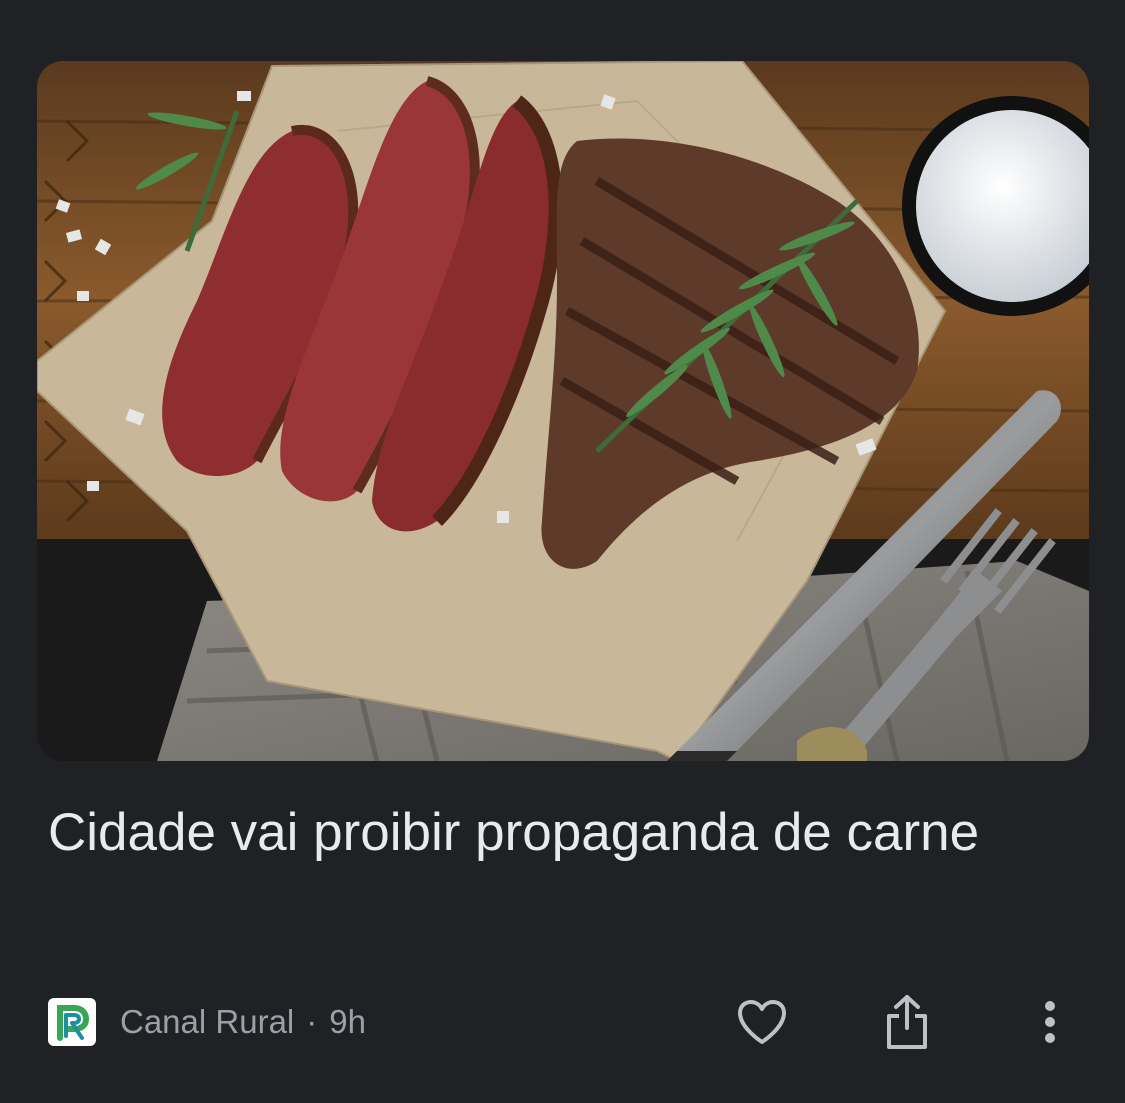 Image resolution: width=1125 pixels, height=1103 pixels. I want to click on article-meta: Canal Rural · 9h, so click(207, 1022).